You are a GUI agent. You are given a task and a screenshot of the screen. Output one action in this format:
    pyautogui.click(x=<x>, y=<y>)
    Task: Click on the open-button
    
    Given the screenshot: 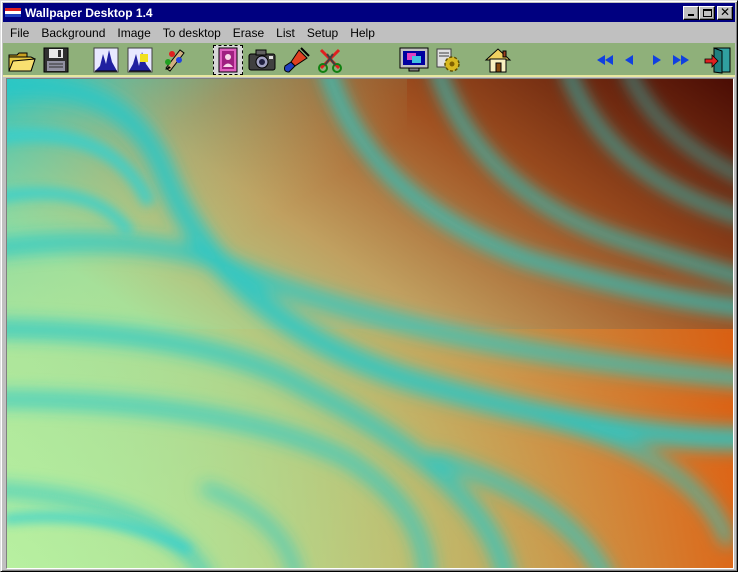 What is the action you would take?
    pyautogui.click(x=22, y=60)
    